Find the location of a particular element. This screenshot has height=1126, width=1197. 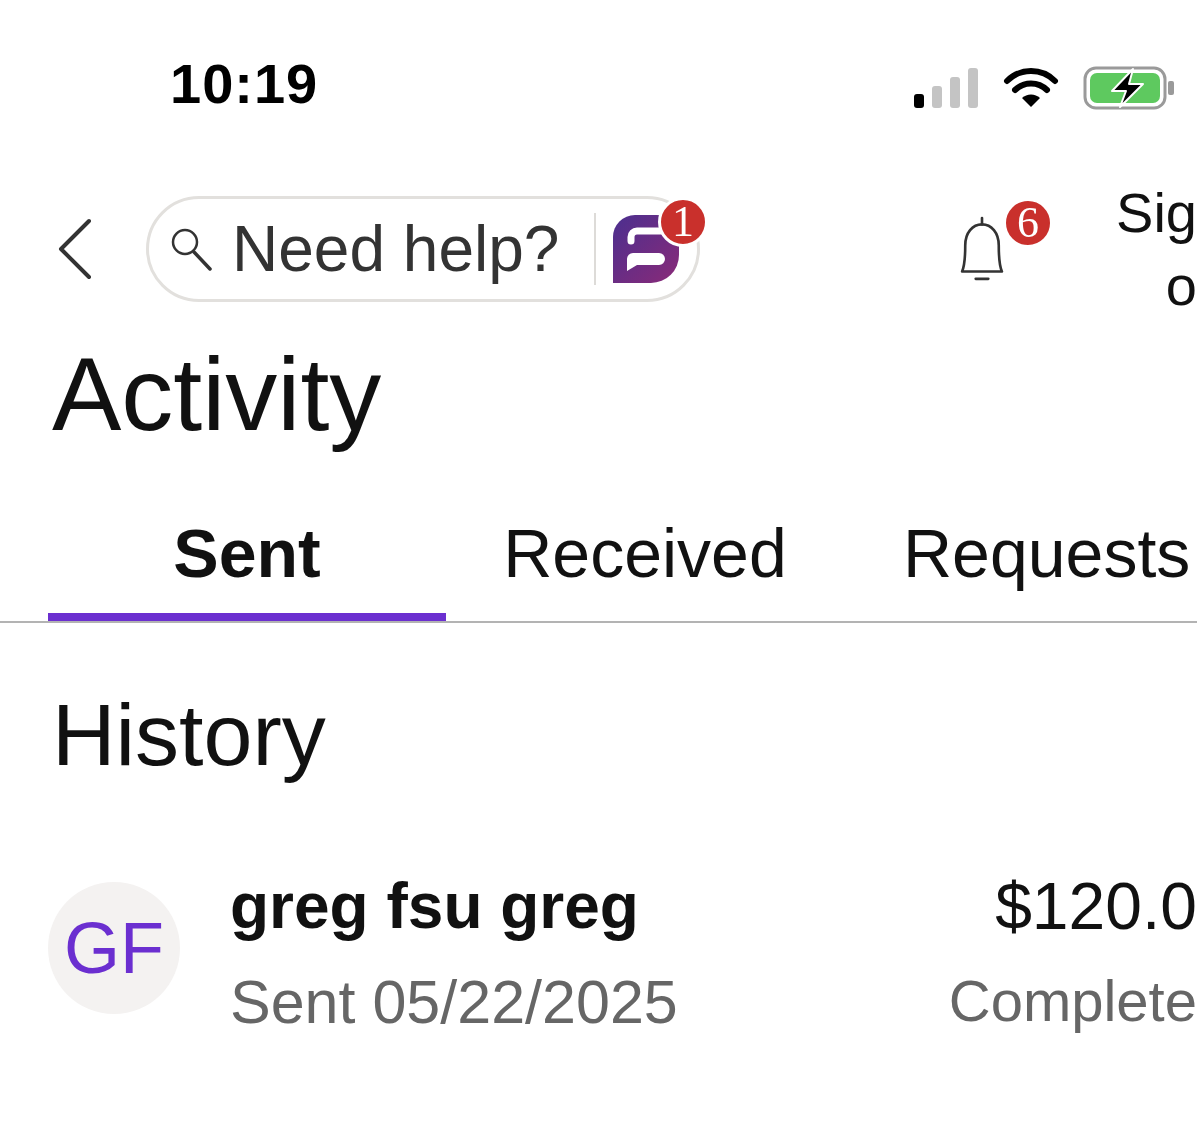

search-field: Need help? is located at coordinates (406, 249).